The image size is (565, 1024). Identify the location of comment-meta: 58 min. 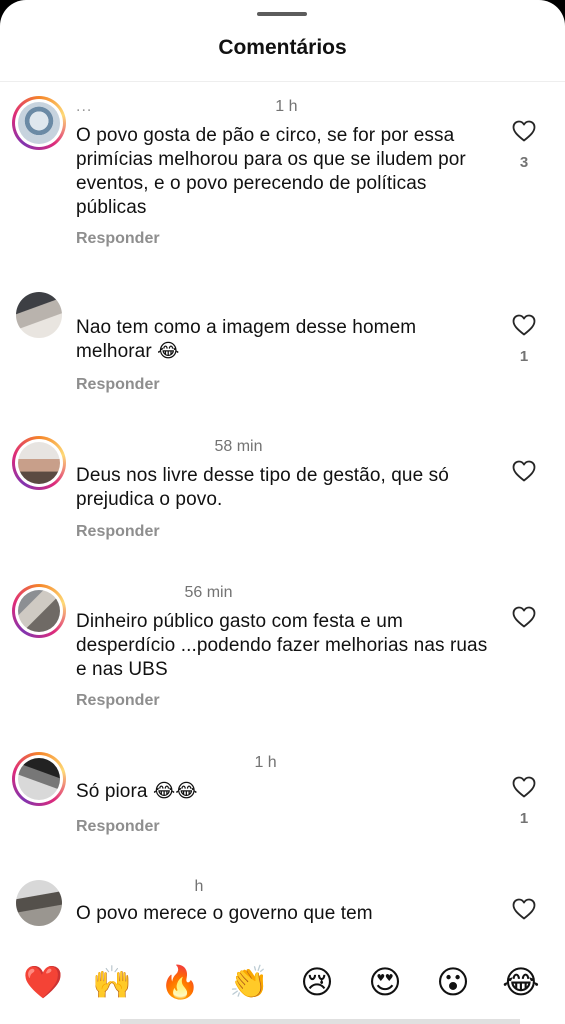
(169, 447).